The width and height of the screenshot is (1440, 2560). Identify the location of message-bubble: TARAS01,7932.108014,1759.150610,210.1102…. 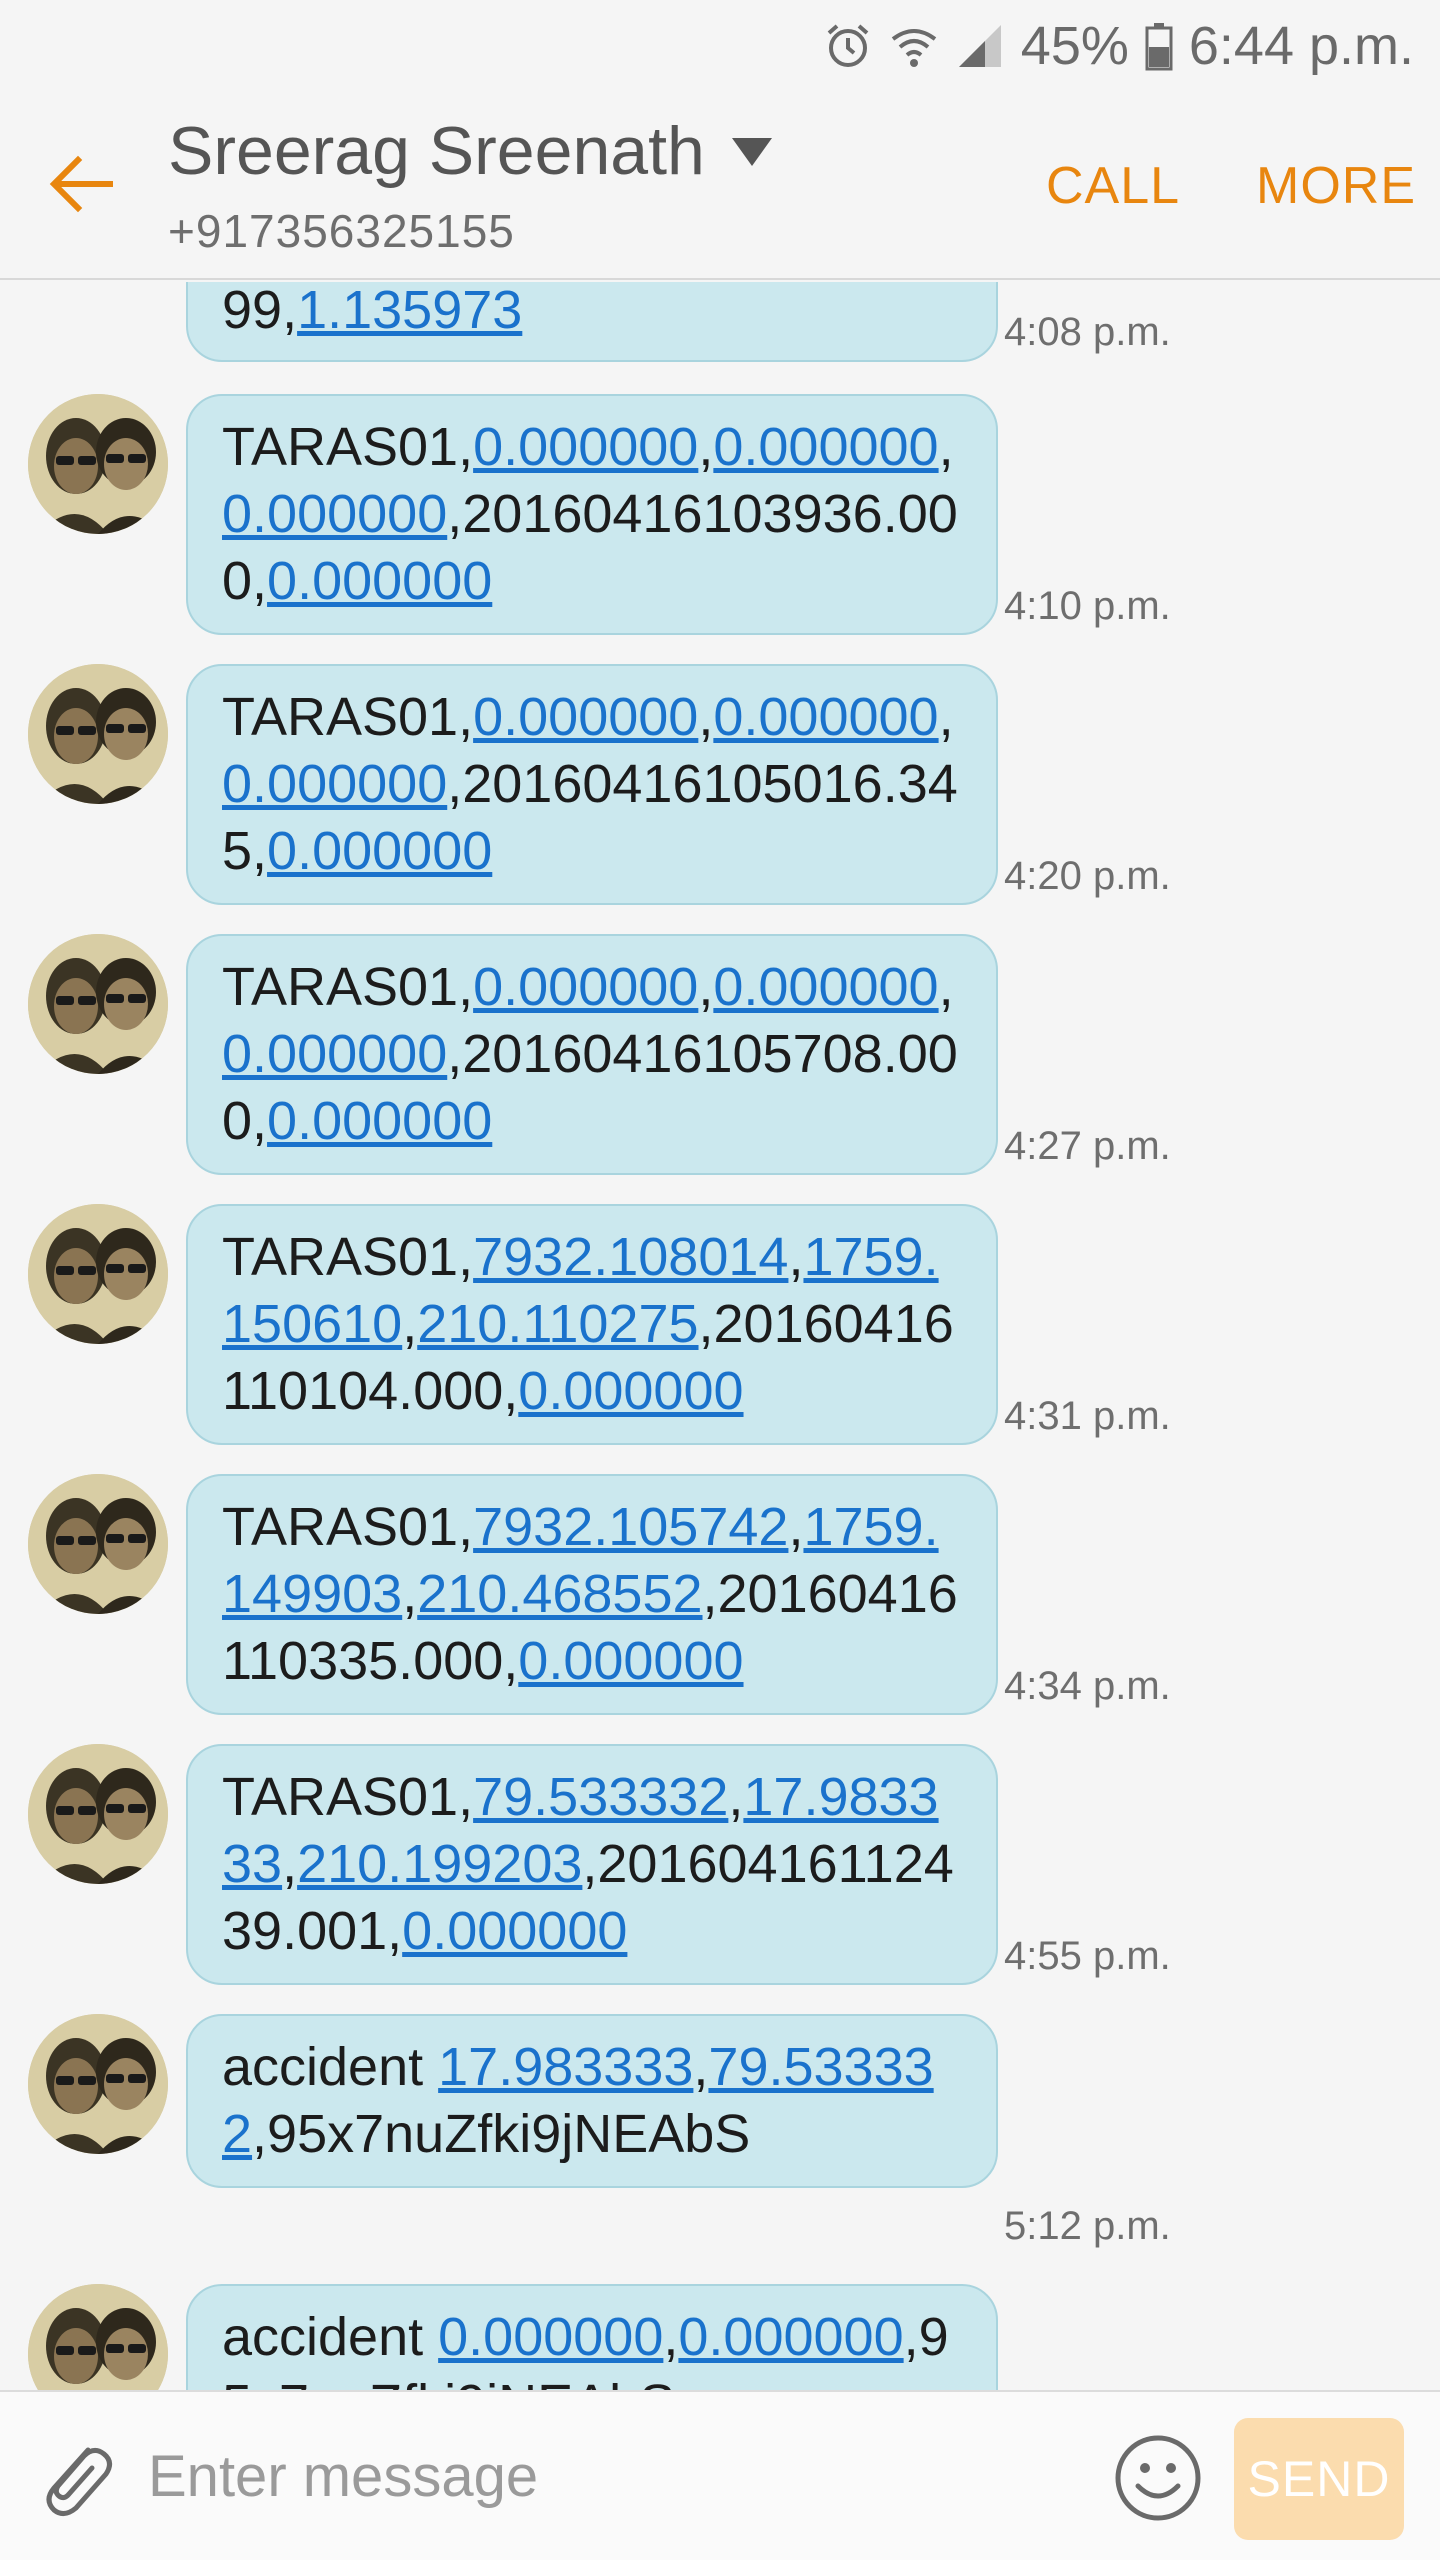
(592, 1324).